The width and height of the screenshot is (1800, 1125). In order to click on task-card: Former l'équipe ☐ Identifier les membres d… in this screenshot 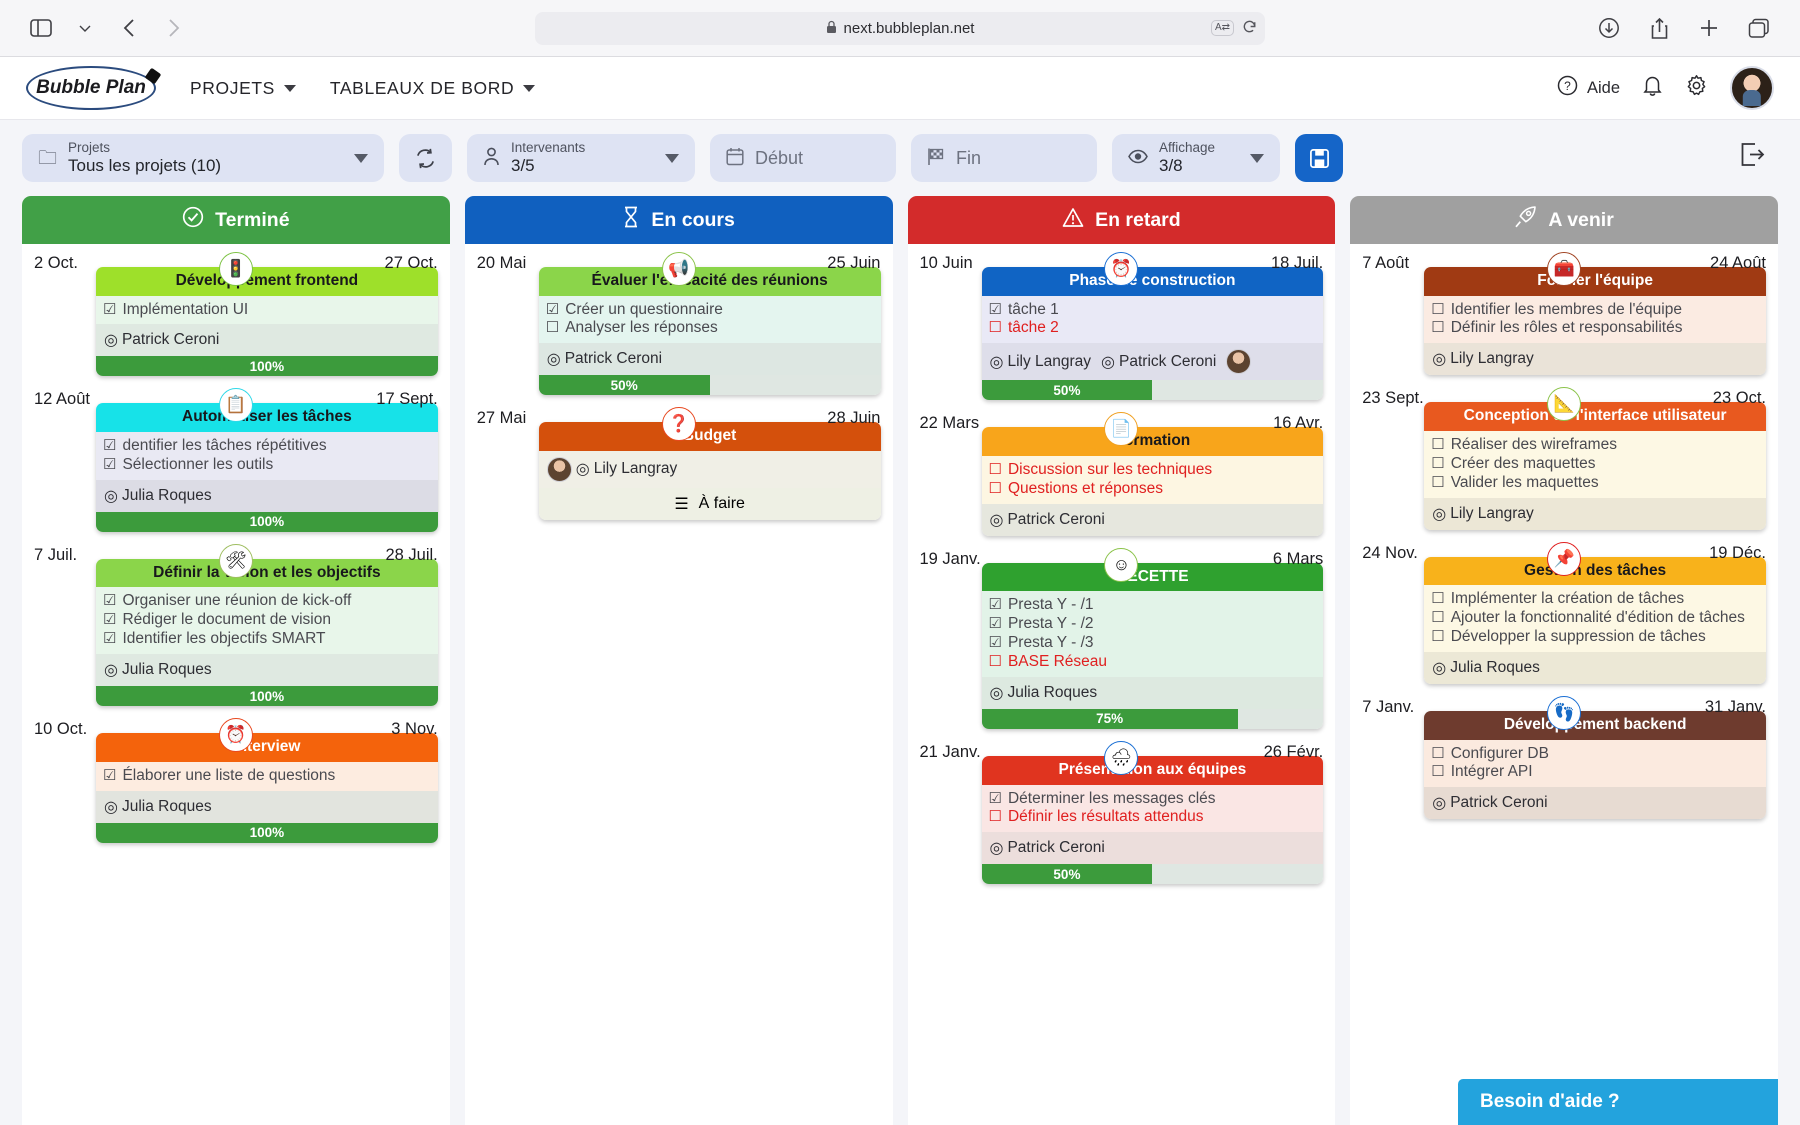, I will do `click(1595, 321)`.